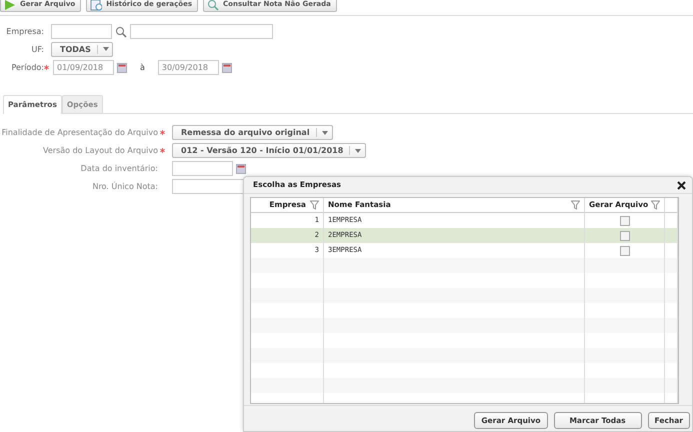  Describe the element at coordinates (27, 68) in the screenshot. I see `field-label: Período:` at that location.